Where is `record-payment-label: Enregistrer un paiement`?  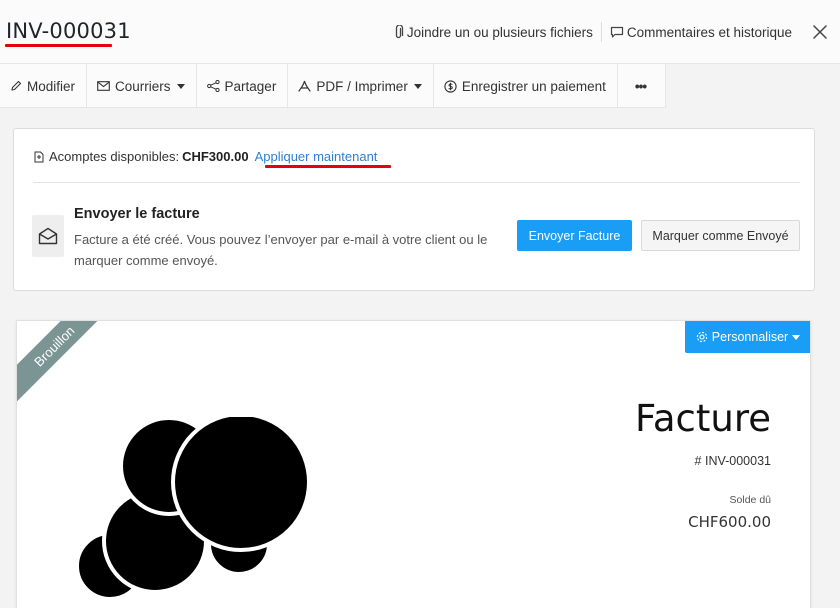 record-payment-label: Enregistrer un paiement is located at coordinates (533, 86).